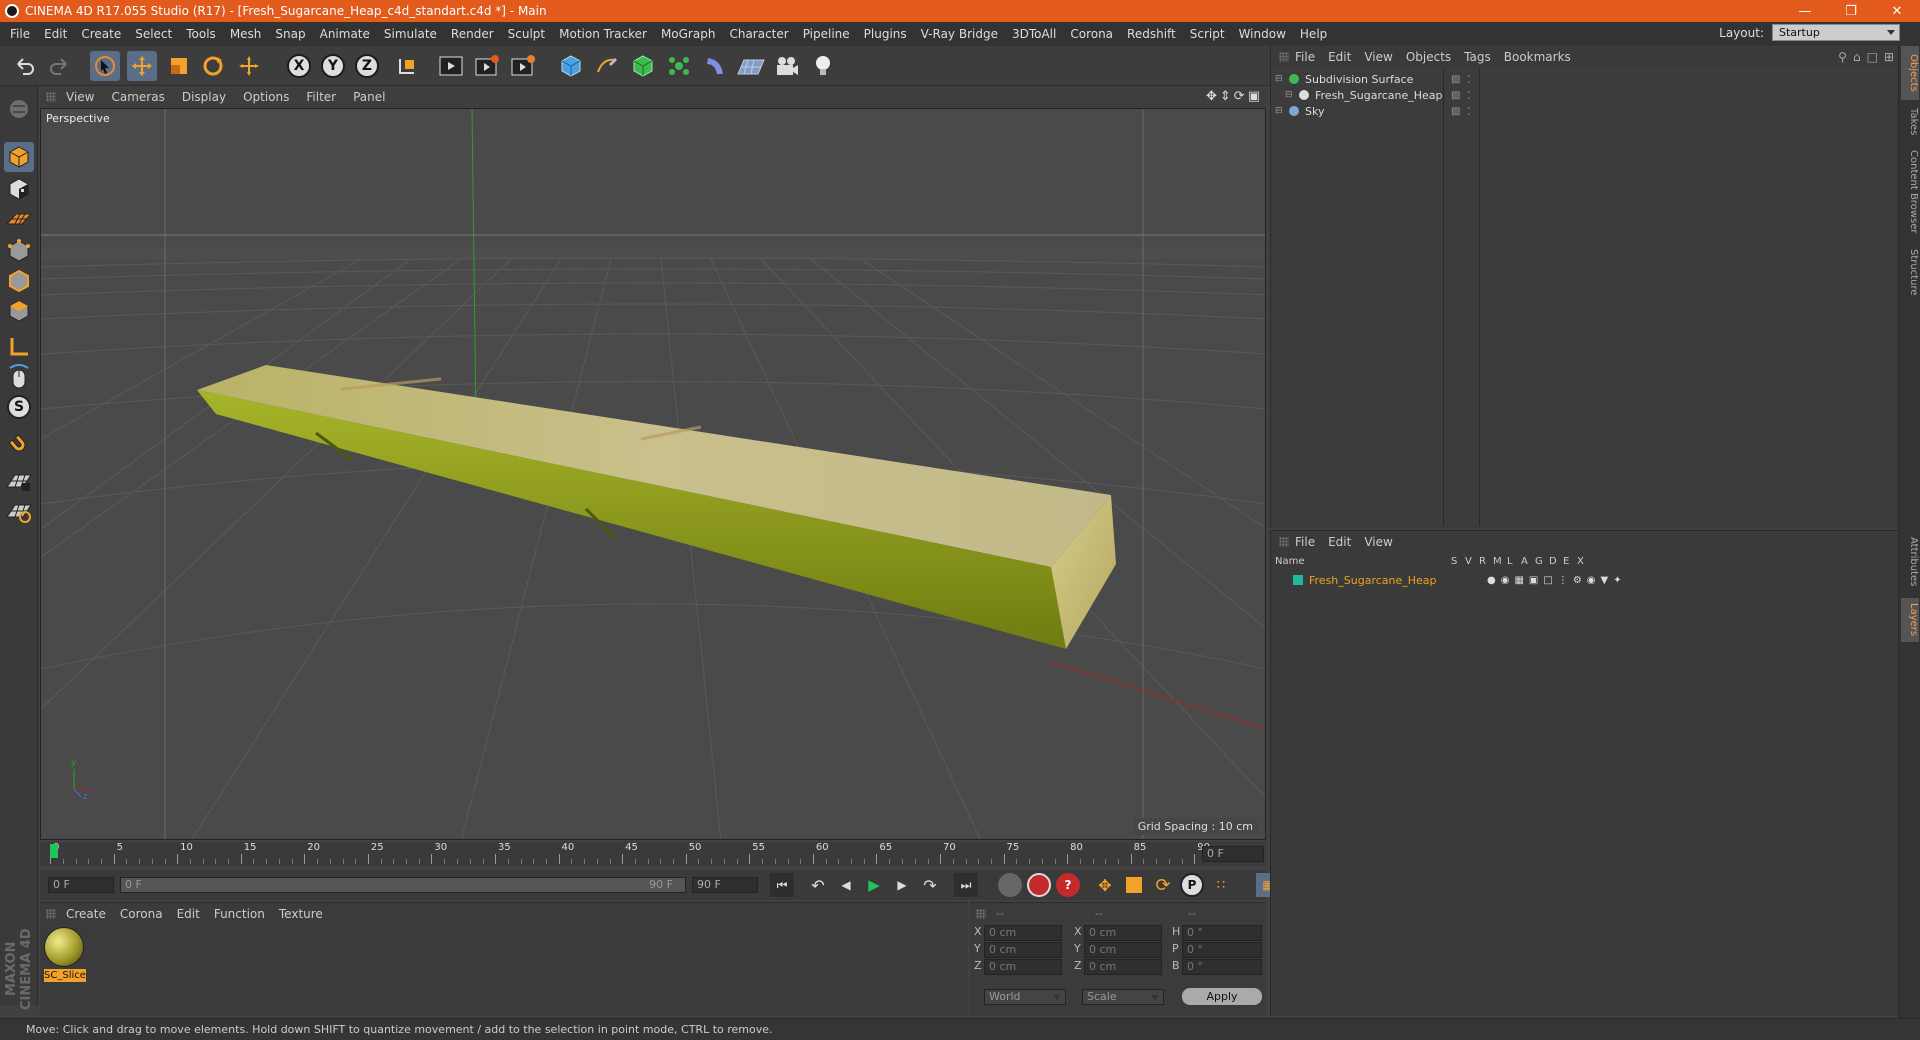 The height and width of the screenshot is (1040, 1920). What do you see at coordinates (101, 34) in the screenshot?
I see `menu-item-create: Create` at bounding box center [101, 34].